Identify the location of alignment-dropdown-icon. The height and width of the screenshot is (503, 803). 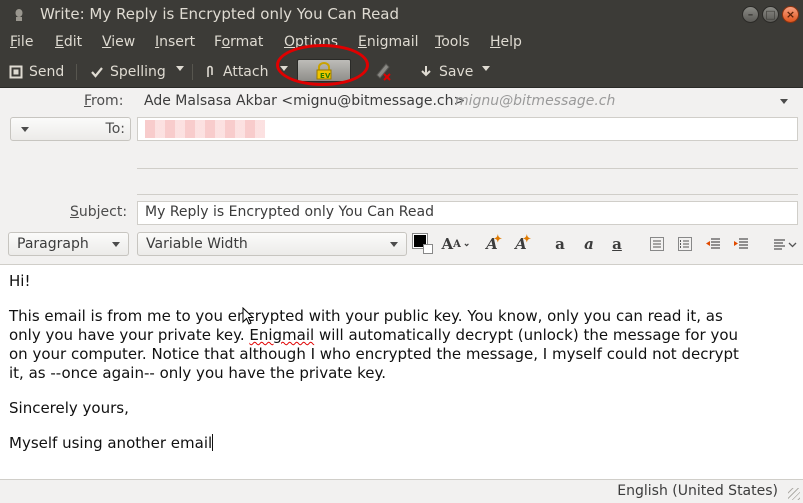
(786, 244).